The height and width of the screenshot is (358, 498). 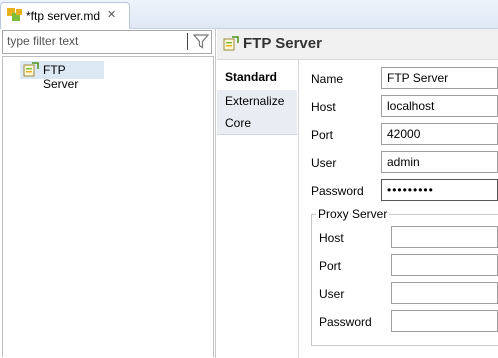 I want to click on tab-standard: Standard, so click(x=257, y=77).